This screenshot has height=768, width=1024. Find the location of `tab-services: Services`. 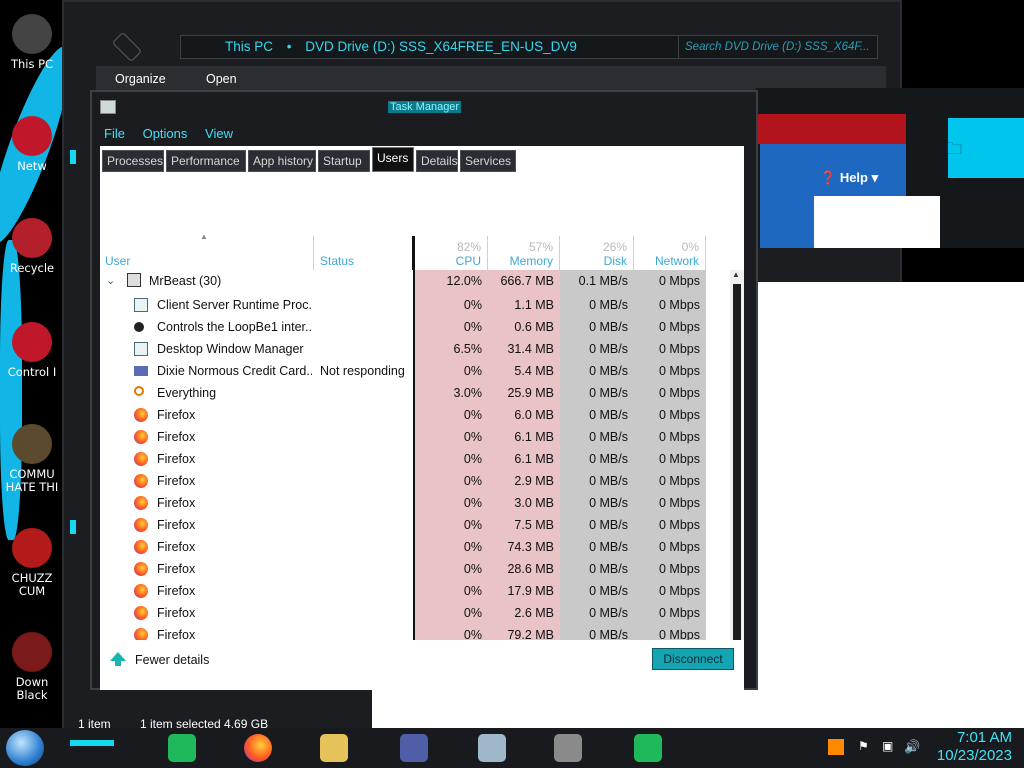

tab-services: Services is located at coordinates (488, 161).